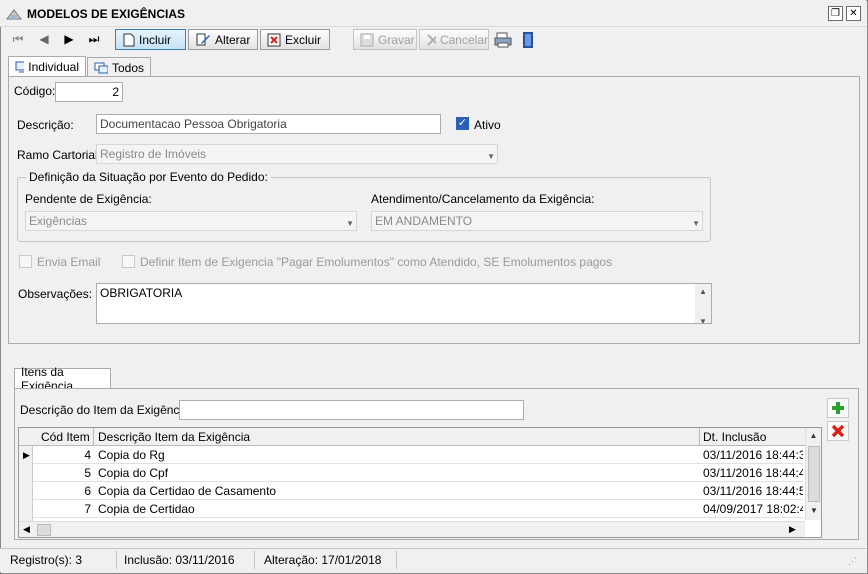 The height and width of the screenshot is (574, 868). What do you see at coordinates (835, 13) in the screenshot?
I see `restore-icon: ❐` at bounding box center [835, 13].